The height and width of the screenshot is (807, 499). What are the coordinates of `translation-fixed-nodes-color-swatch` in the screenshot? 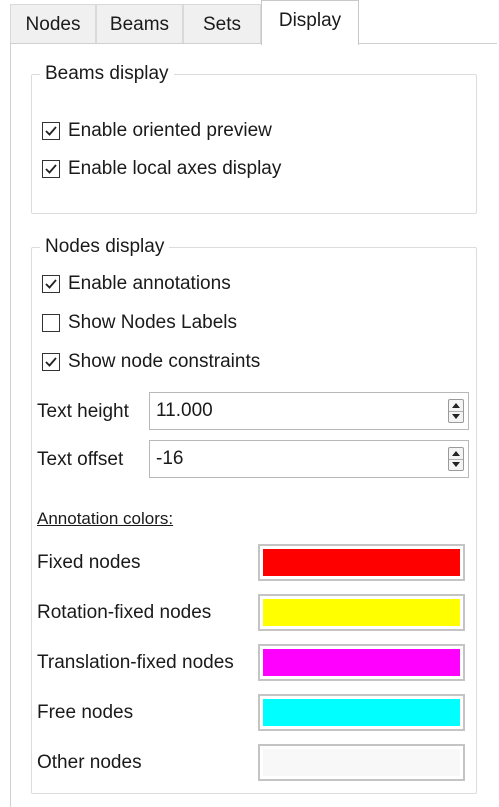 It's located at (361, 662).